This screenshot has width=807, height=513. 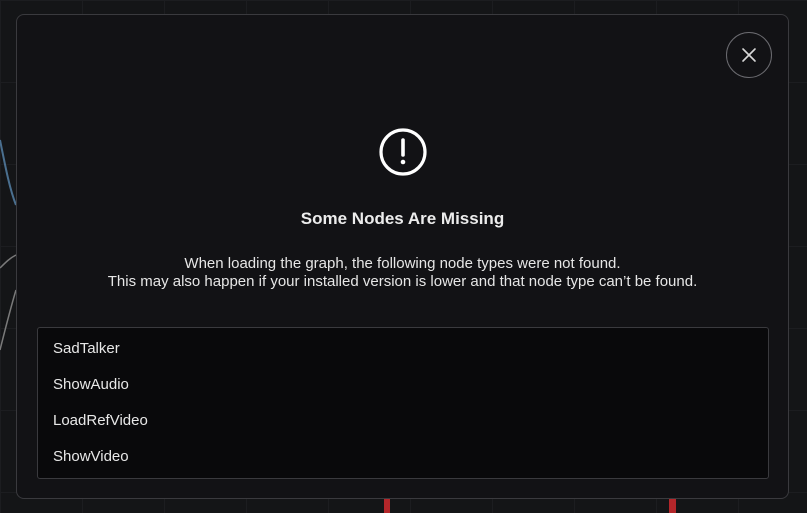 What do you see at coordinates (86, 348) in the screenshot?
I see `list-item: SadTalker` at bounding box center [86, 348].